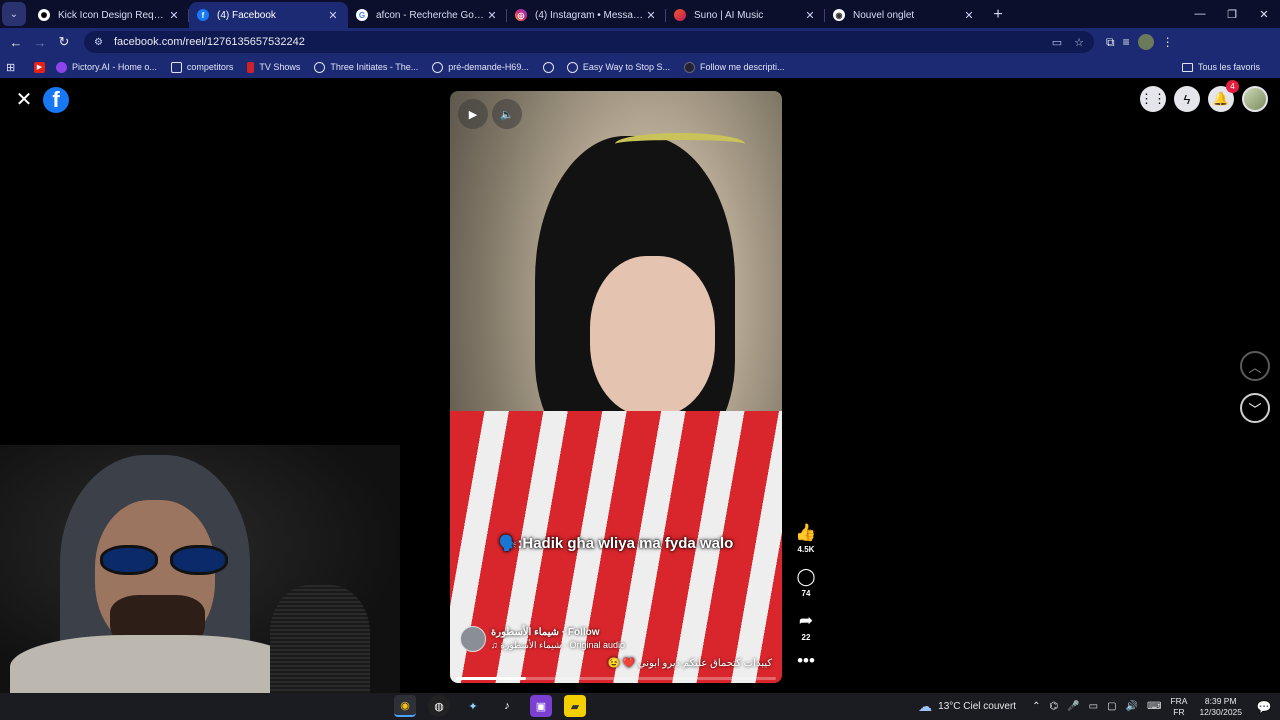 Image resolution: width=1280 pixels, height=720 pixels. I want to click on minimize-icon: —, so click(1200, 14).